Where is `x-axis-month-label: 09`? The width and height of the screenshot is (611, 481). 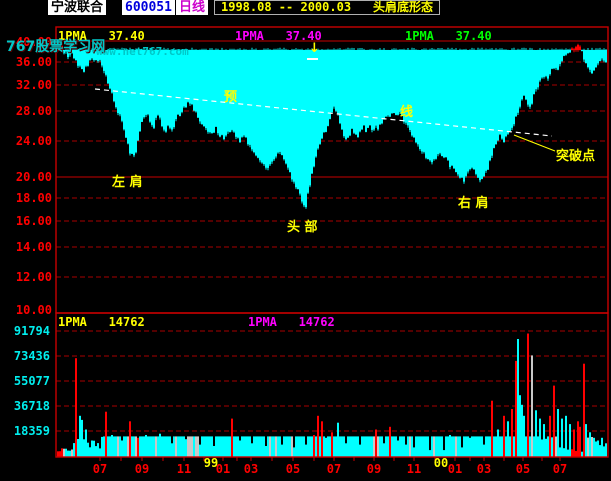
x-axis-month-label: 09 is located at coordinates (142, 469).